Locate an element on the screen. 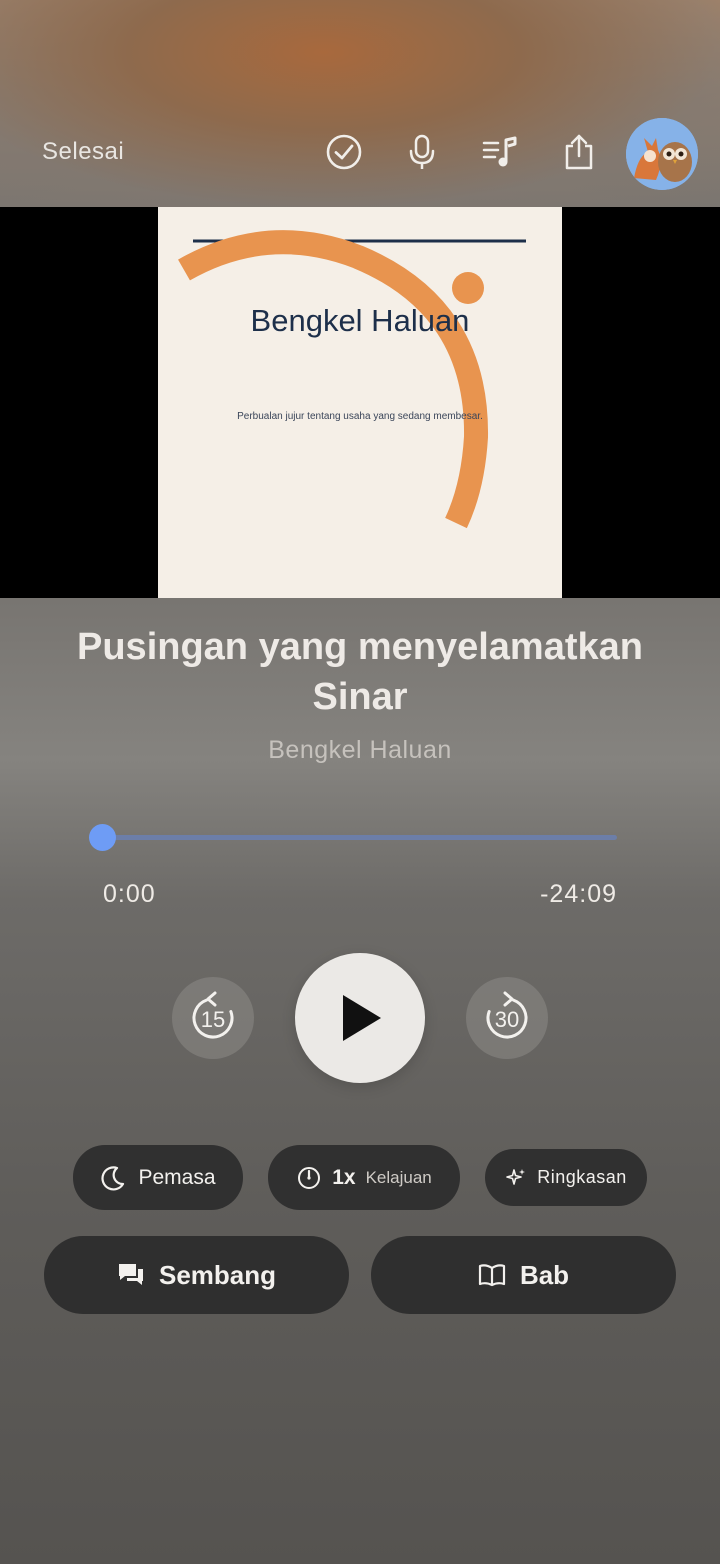 The width and height of the screenshot is (720, 1564). sleep-timer-button: Pemasa is located at coordinates (158, 1177).